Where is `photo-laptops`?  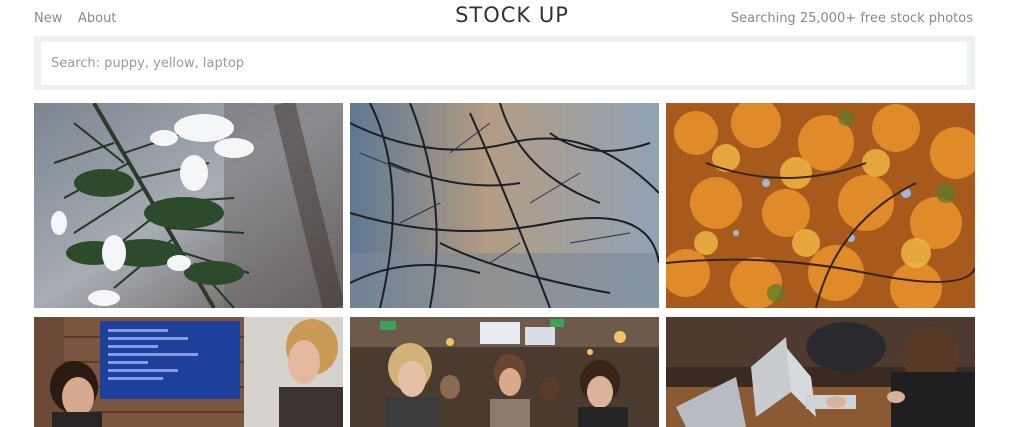 photo-laptops is located at coordinates (820, 372).